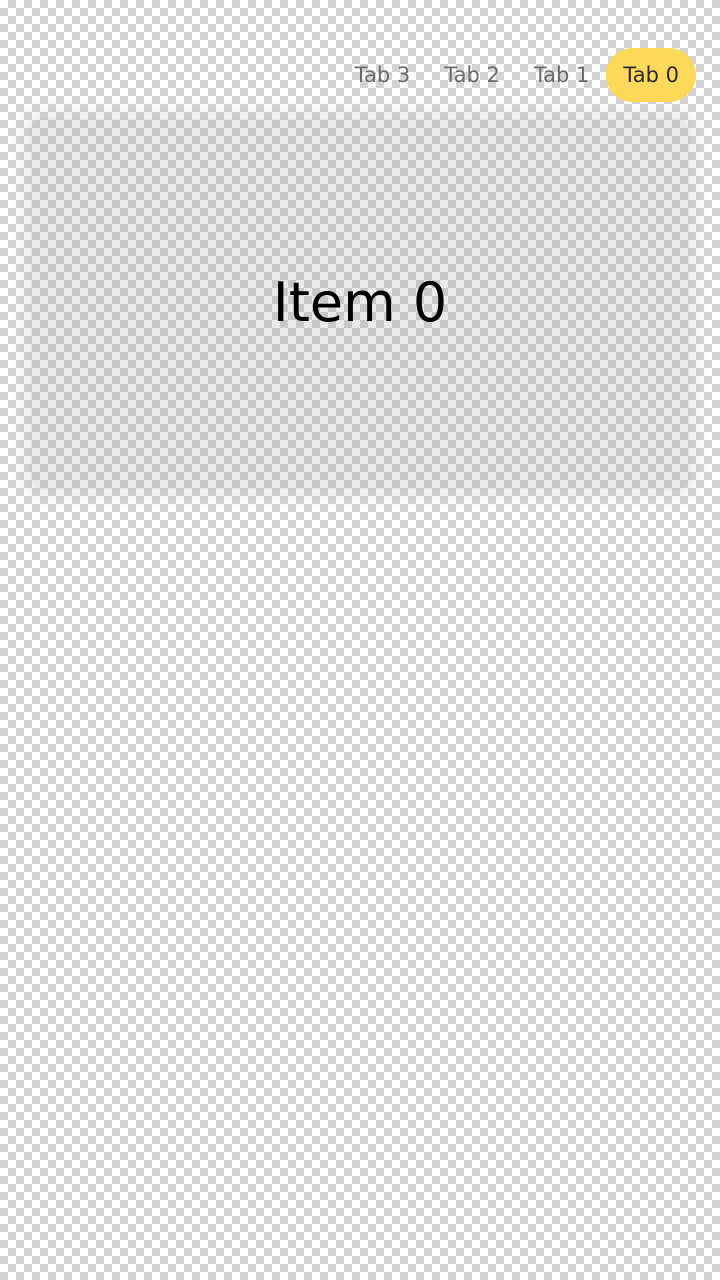 Image resolution: width=720 pixels, height=1280 pixels. What do you see at coordinates (383, 75) in the screenshot?
I see `tab-3: Tab 3` at bounding box center [383, 75].